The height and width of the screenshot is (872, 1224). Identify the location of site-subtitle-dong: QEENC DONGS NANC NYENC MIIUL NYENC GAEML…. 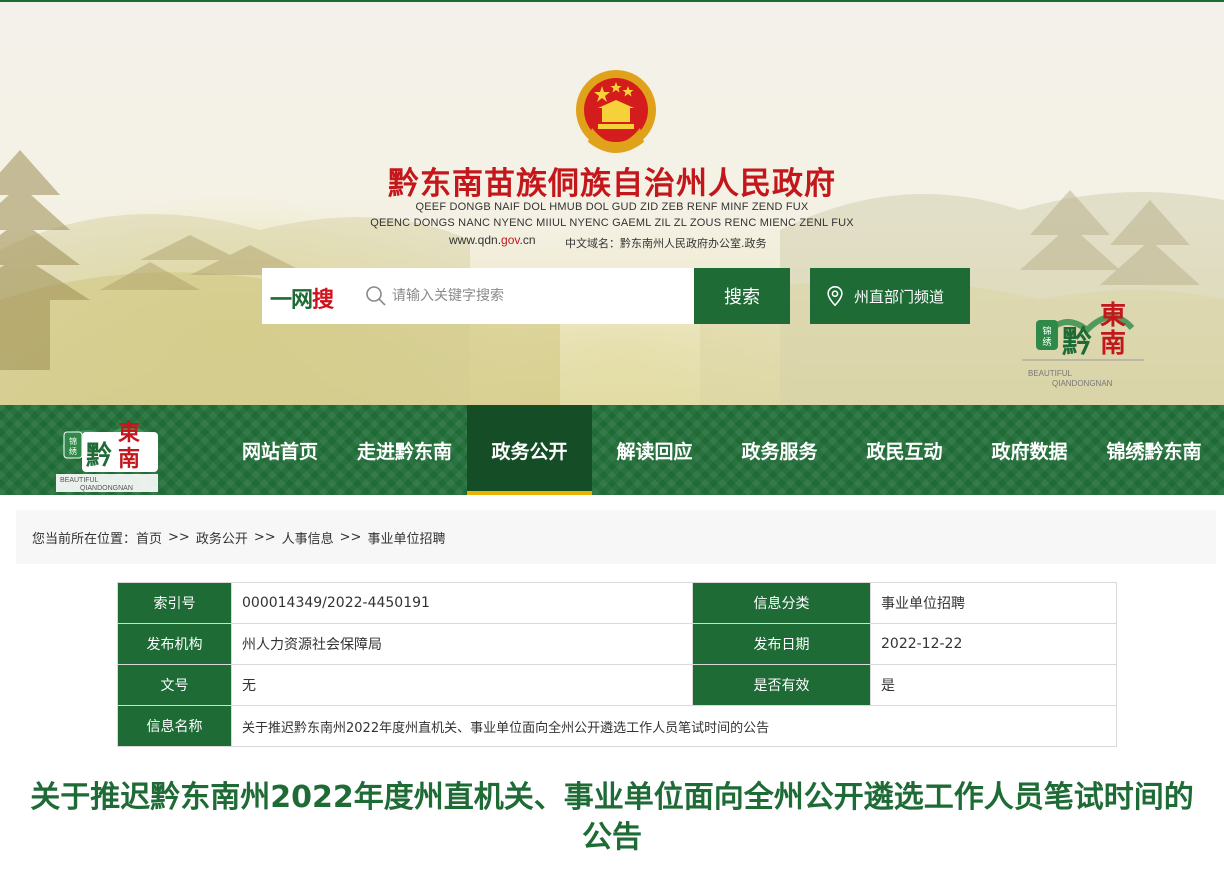
(612, 223).